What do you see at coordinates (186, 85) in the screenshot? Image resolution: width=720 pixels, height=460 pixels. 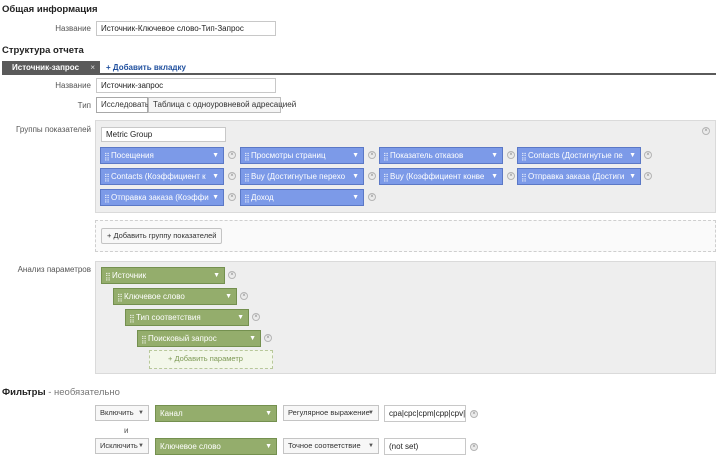 I see `tab-name-input: Источник-запрос` at bounding box center [186, 85].